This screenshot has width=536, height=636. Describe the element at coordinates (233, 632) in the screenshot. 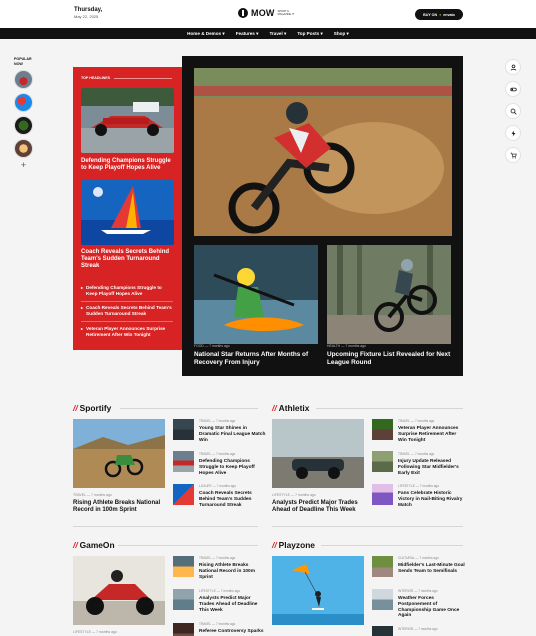

I see `gameon-mini-3-title: Referee Controversy Sparks` at that location.